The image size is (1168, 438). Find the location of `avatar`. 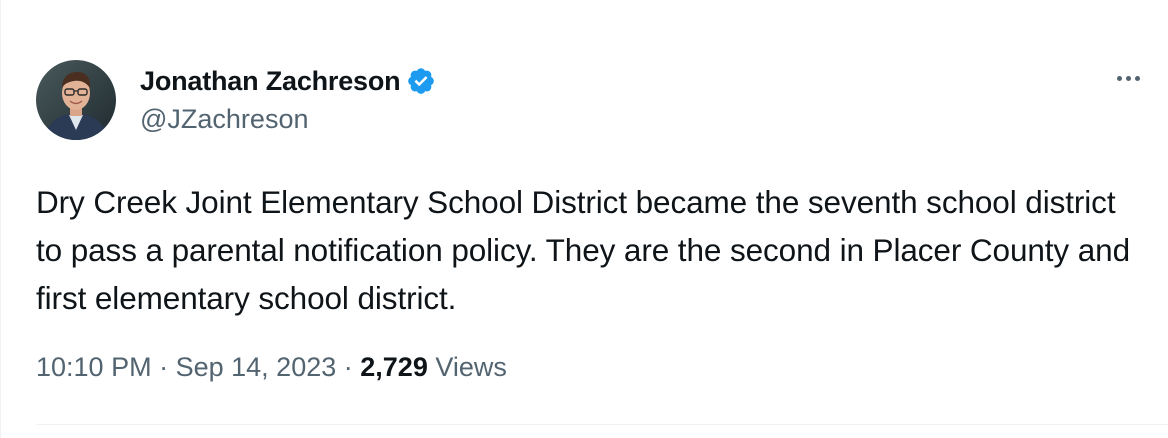

avatar is located at coordinates (76, 100).